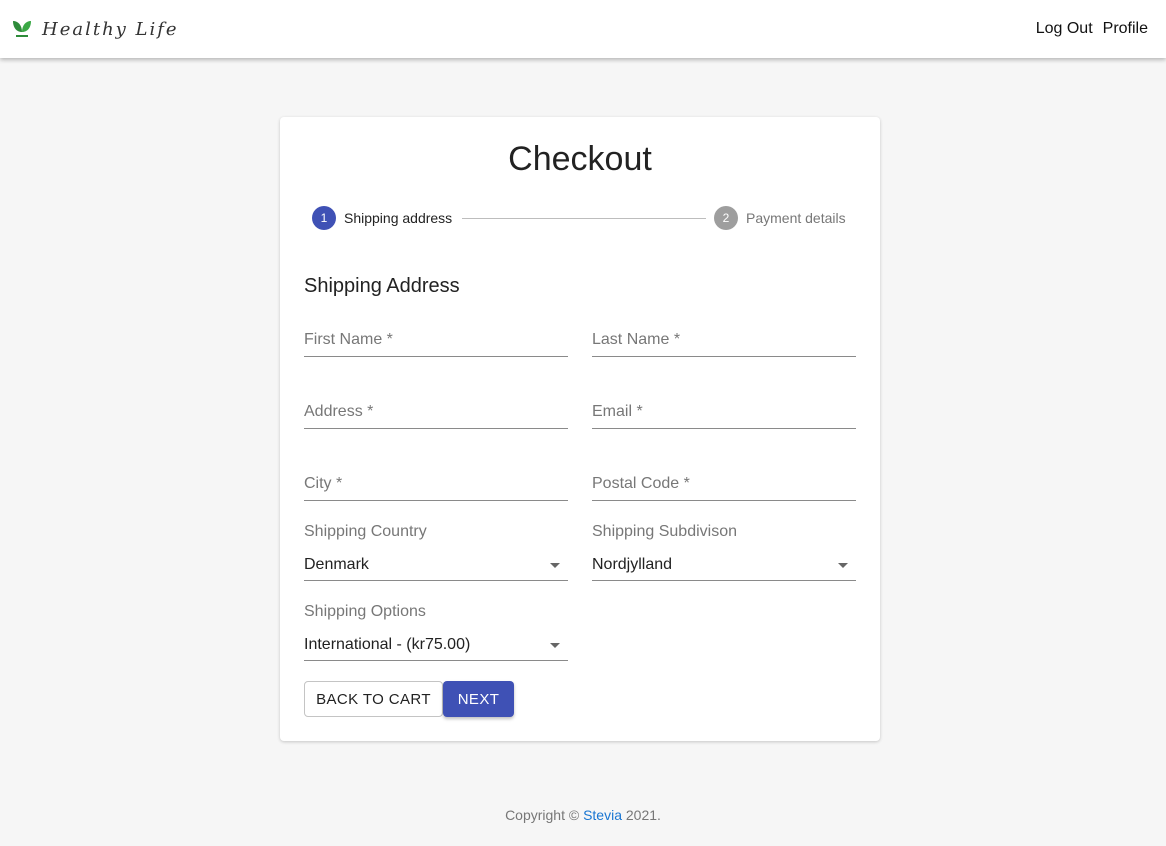  What do you see at coordinates (436, 500) in the screenshot?
I see `city-underline` at bounding box center [436, 500].